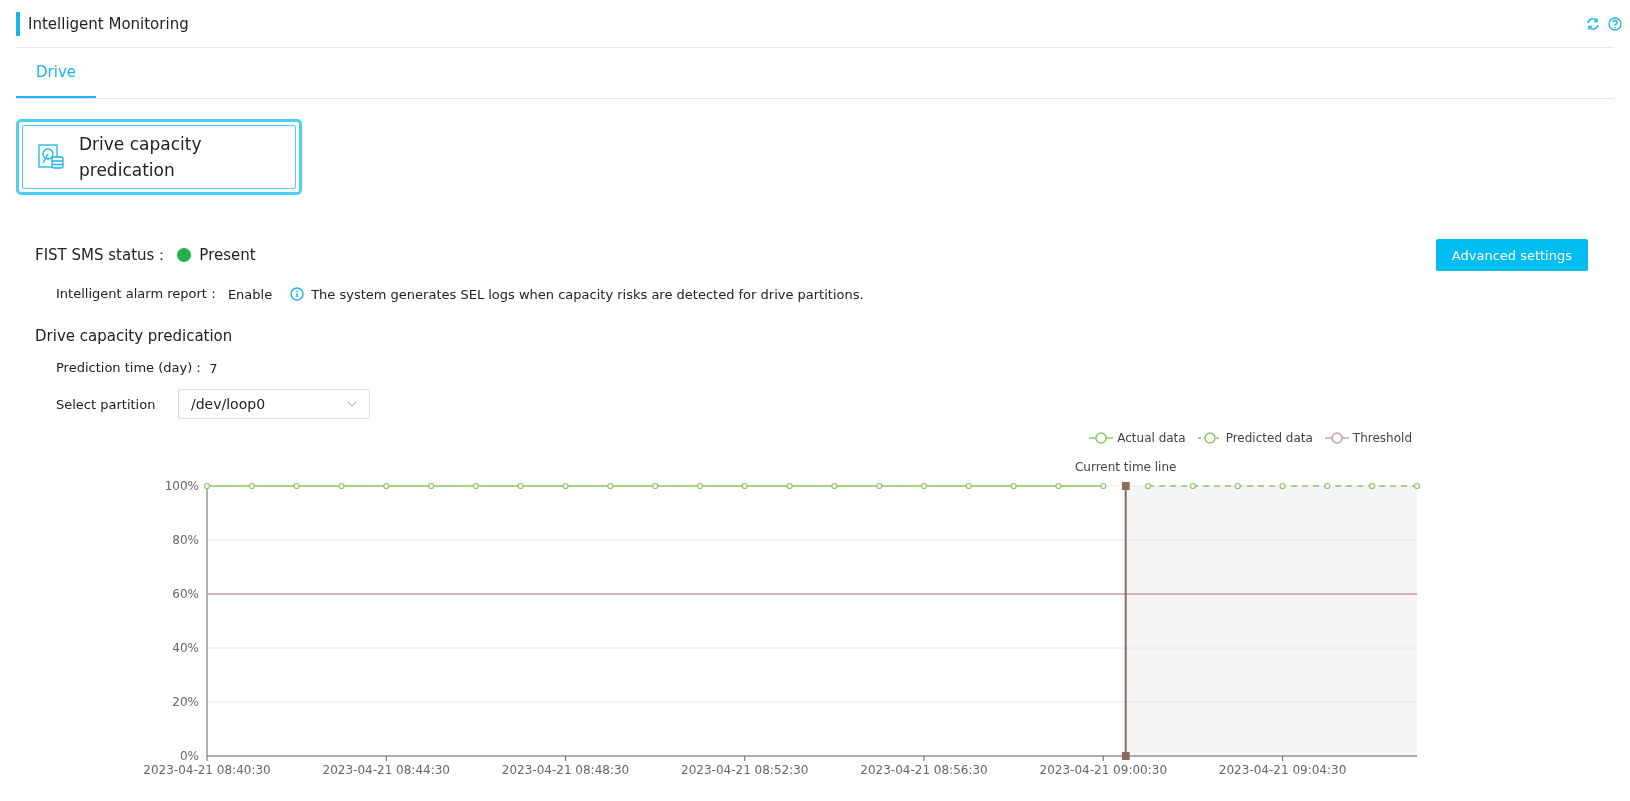 This screenshot has height=801, width=1630. What do you see at coordinates (207, 770) in the screenshot?
I see `x-tick-label: 2023-04-21 08:40:30` at bounding box center [207, 770].